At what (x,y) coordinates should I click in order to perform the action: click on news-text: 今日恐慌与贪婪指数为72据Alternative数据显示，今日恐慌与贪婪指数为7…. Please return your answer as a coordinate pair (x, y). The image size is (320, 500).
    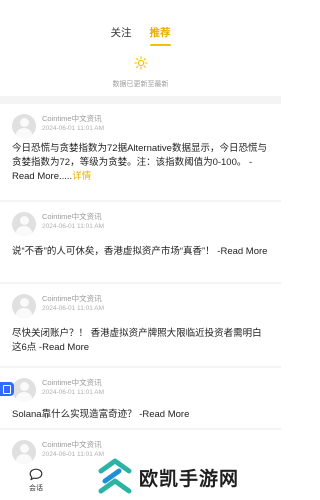
    Looking at the image, I should click on (140, 163).